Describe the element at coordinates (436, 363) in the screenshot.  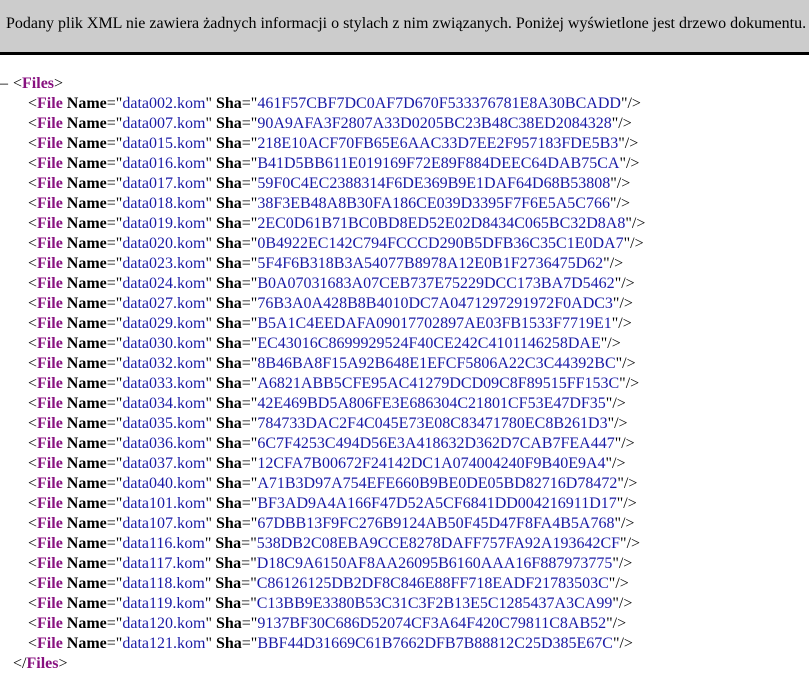
I see `file-sha-value: 8B46BA8F15A92B648E1EFCF5806A22C3C44392BC` at that location.